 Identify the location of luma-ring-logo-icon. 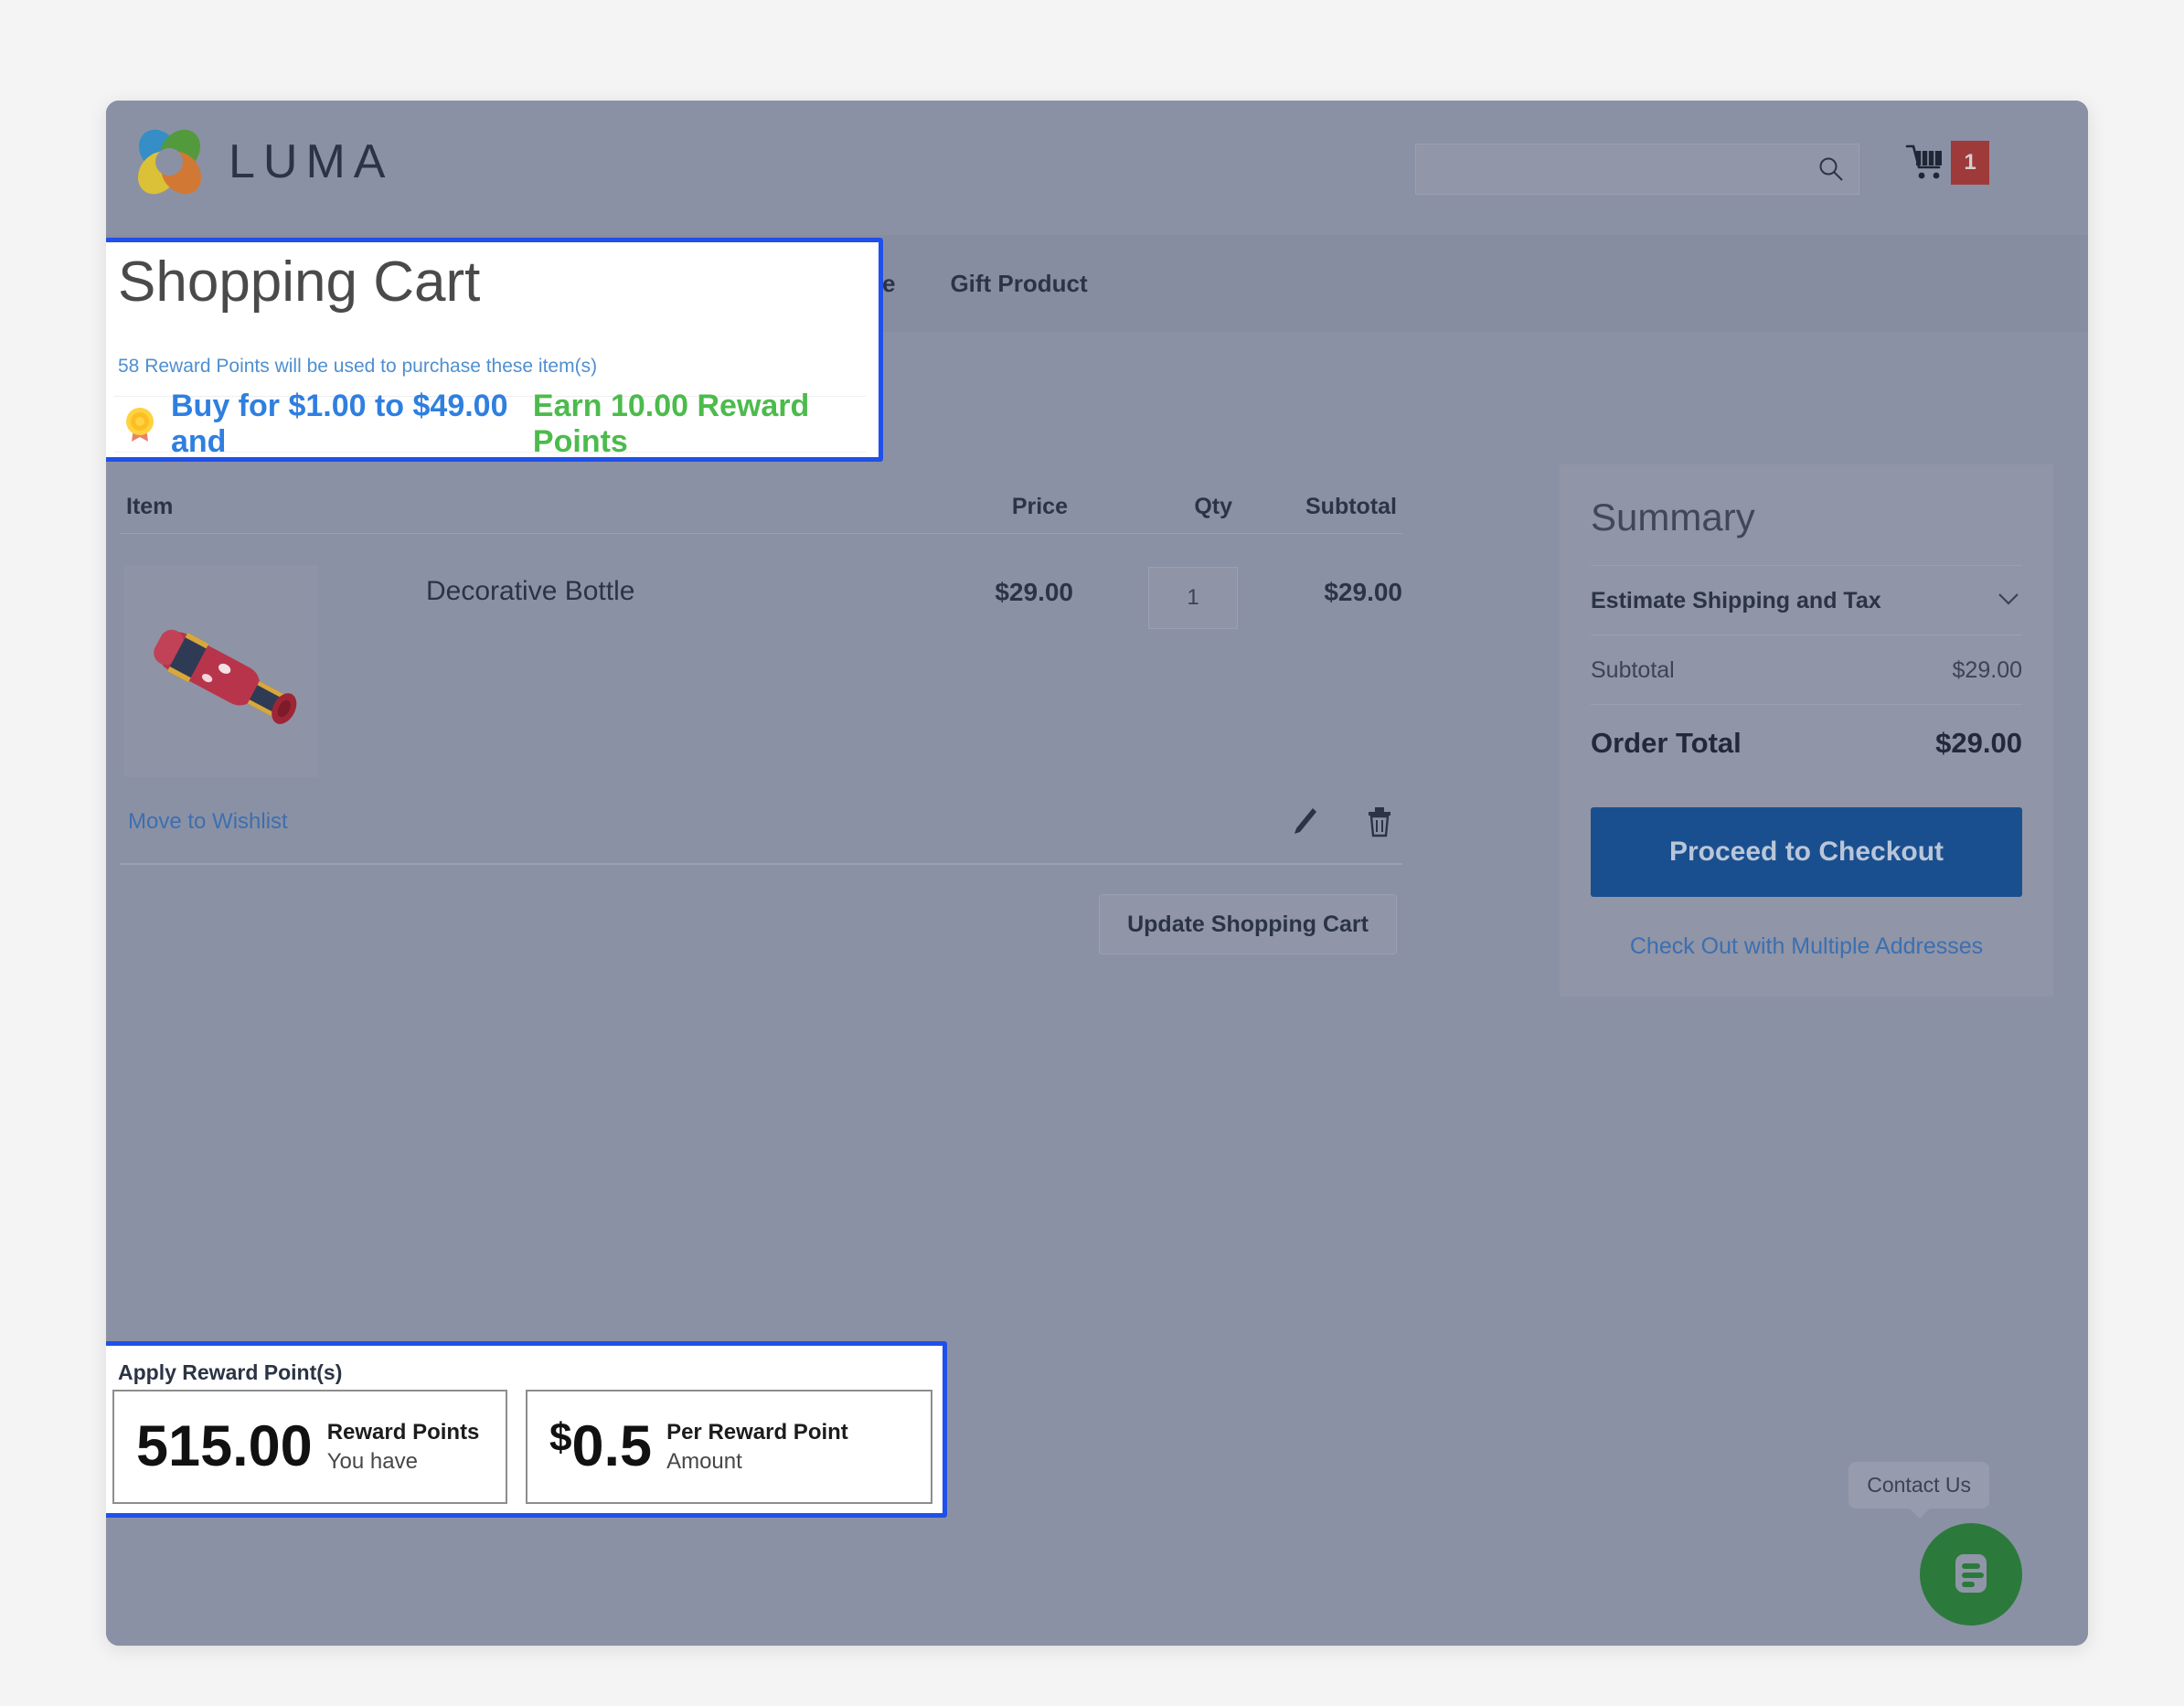
(169, 162).